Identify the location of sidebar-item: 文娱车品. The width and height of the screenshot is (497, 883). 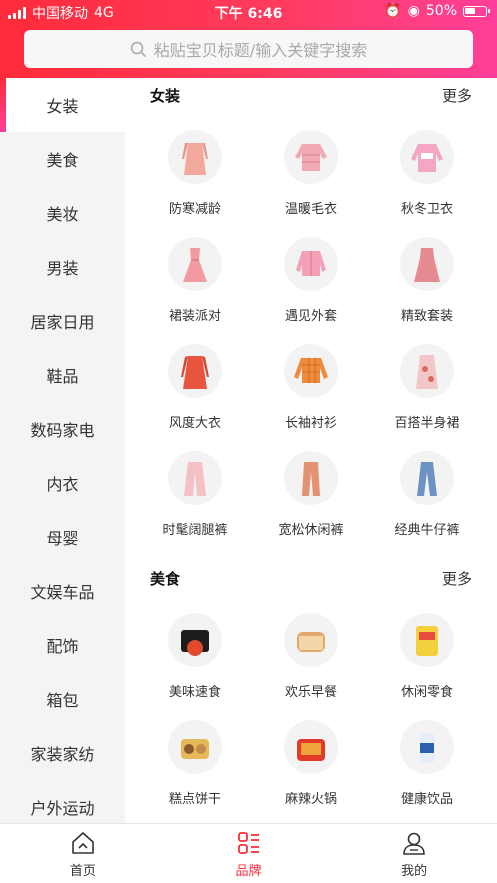
(62, 591).